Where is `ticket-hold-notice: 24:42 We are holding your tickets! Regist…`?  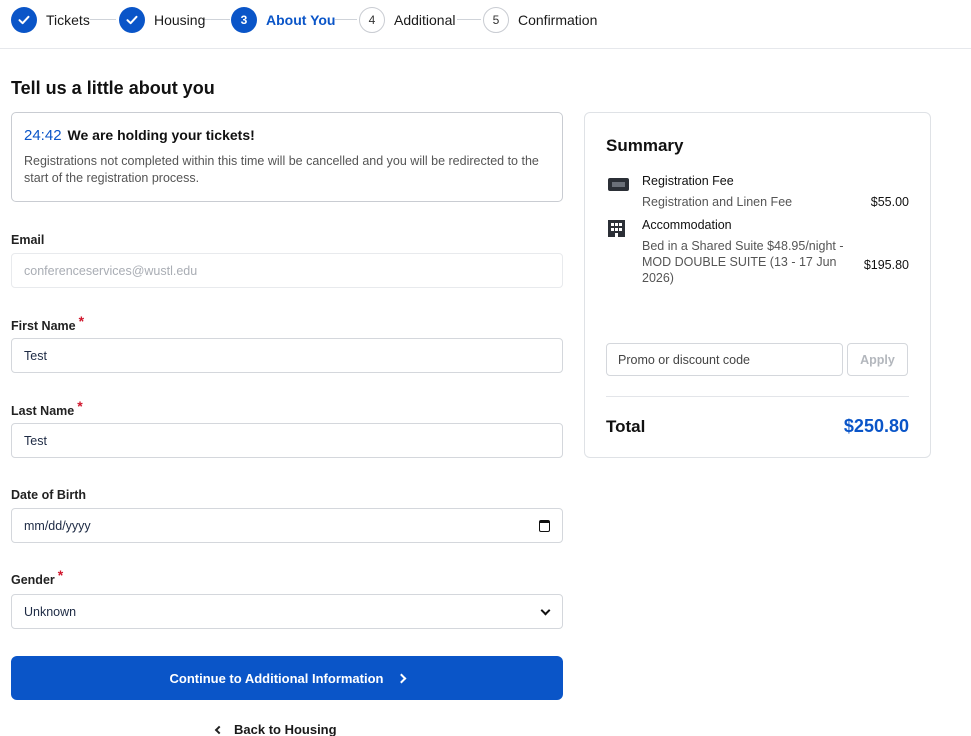 ticket-hold-notice: 24:42 We are holding your tickets! Regist… is located at coordinates (287, 157).